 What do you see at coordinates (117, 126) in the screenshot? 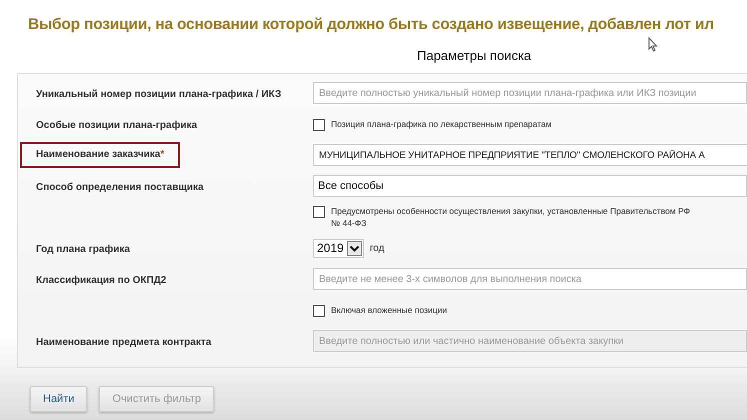
I see `field-label: Особые позиции плана-графика` at bounding box center [117, 126].